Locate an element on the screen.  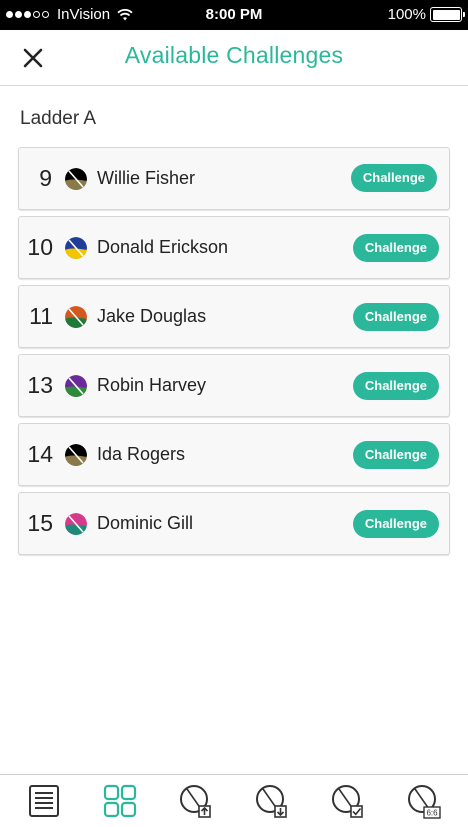
challenge-down-icon is located at coordinates (272, 801).